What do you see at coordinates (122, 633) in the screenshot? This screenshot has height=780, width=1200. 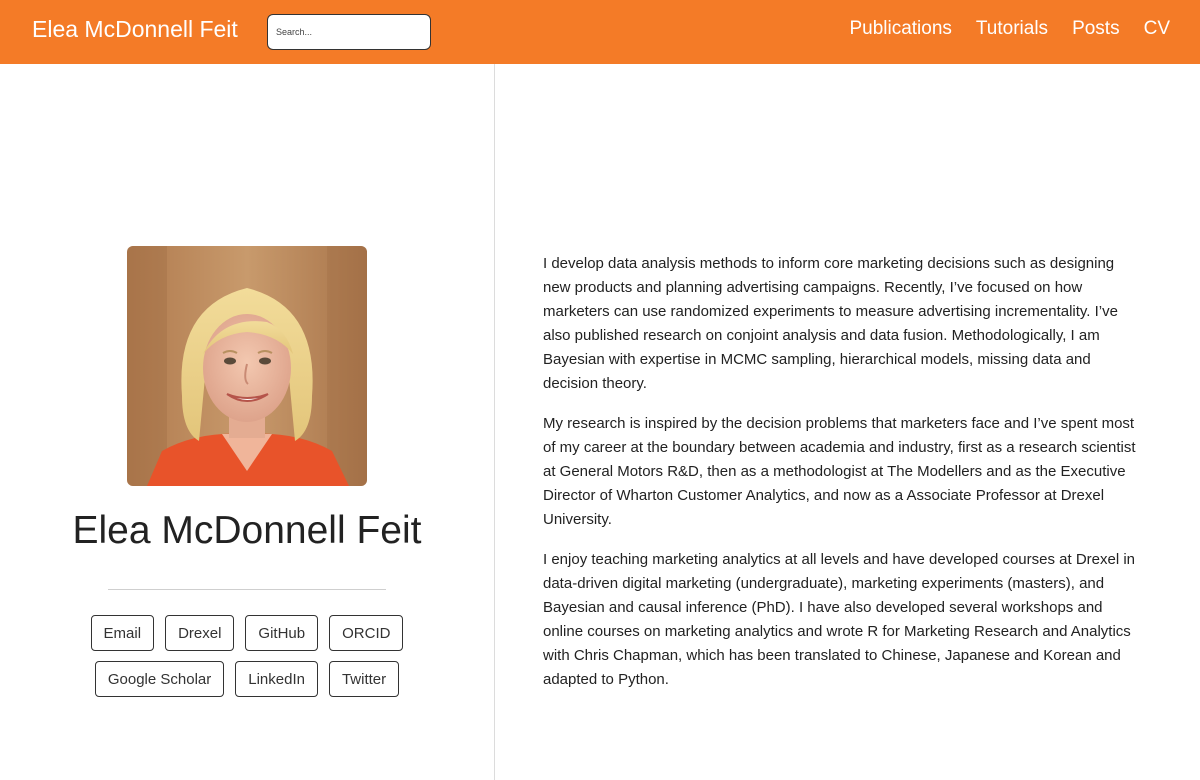 I see `email-button: Email` at bounding box center [122, 633].